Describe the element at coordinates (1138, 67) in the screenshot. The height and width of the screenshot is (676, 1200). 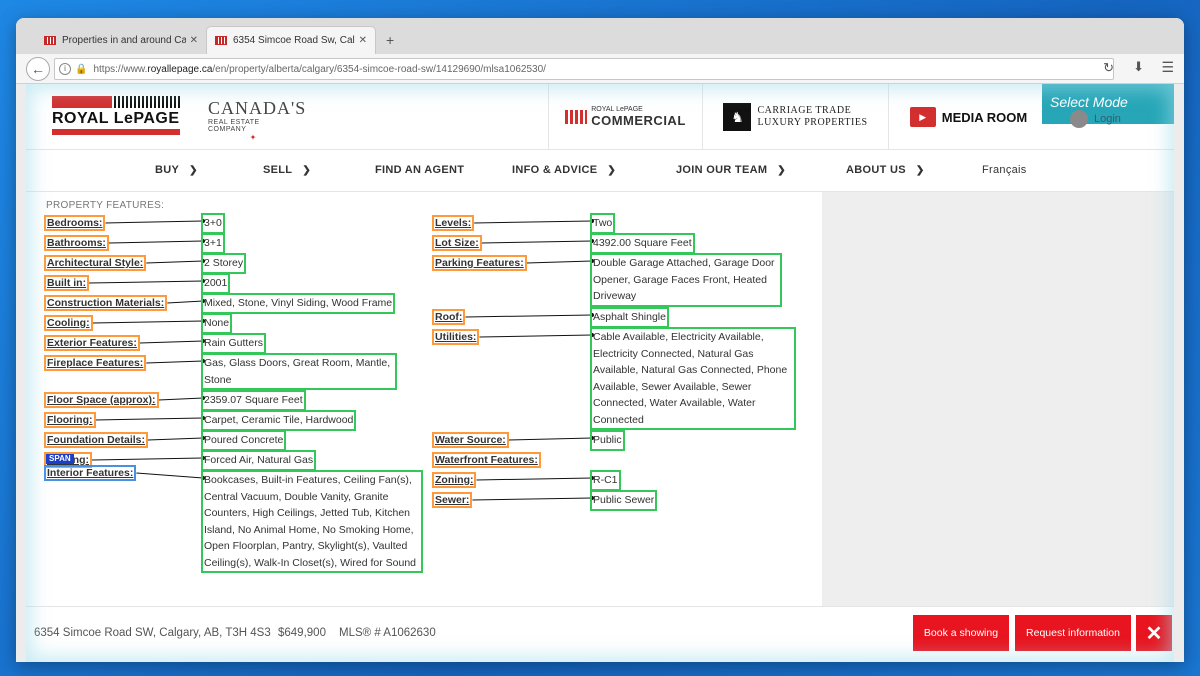
I see `download-icon: ⬇` at that location.